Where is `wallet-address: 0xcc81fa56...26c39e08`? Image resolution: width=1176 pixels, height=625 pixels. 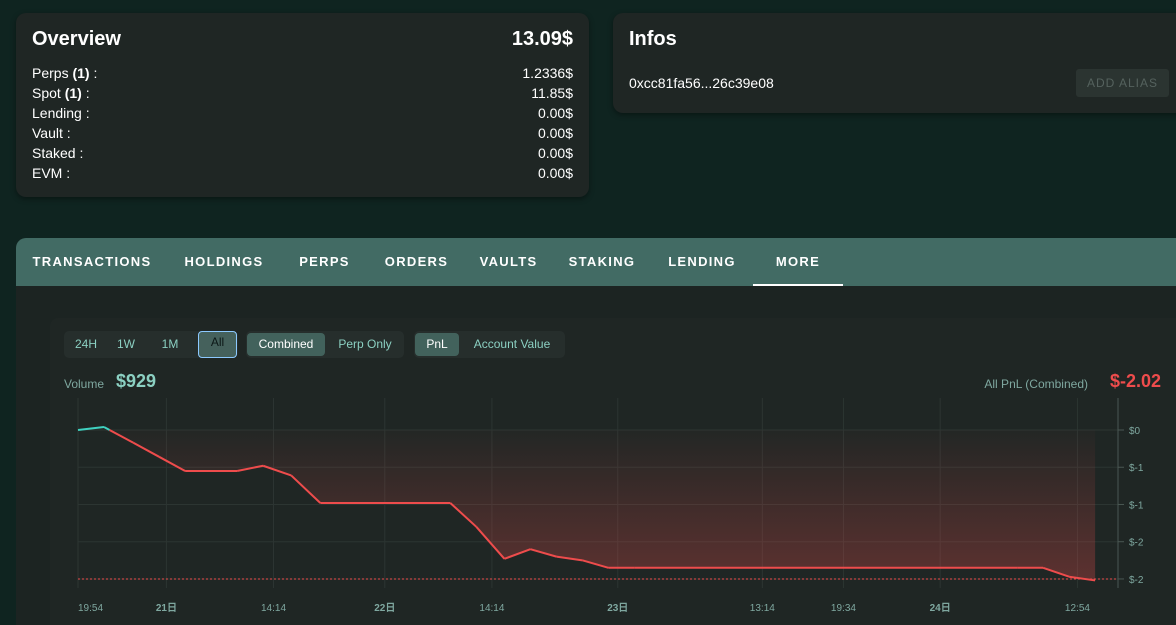
wallet-address: 0xcc81fa56...26c39e08 is located at coordinates (701, 83).